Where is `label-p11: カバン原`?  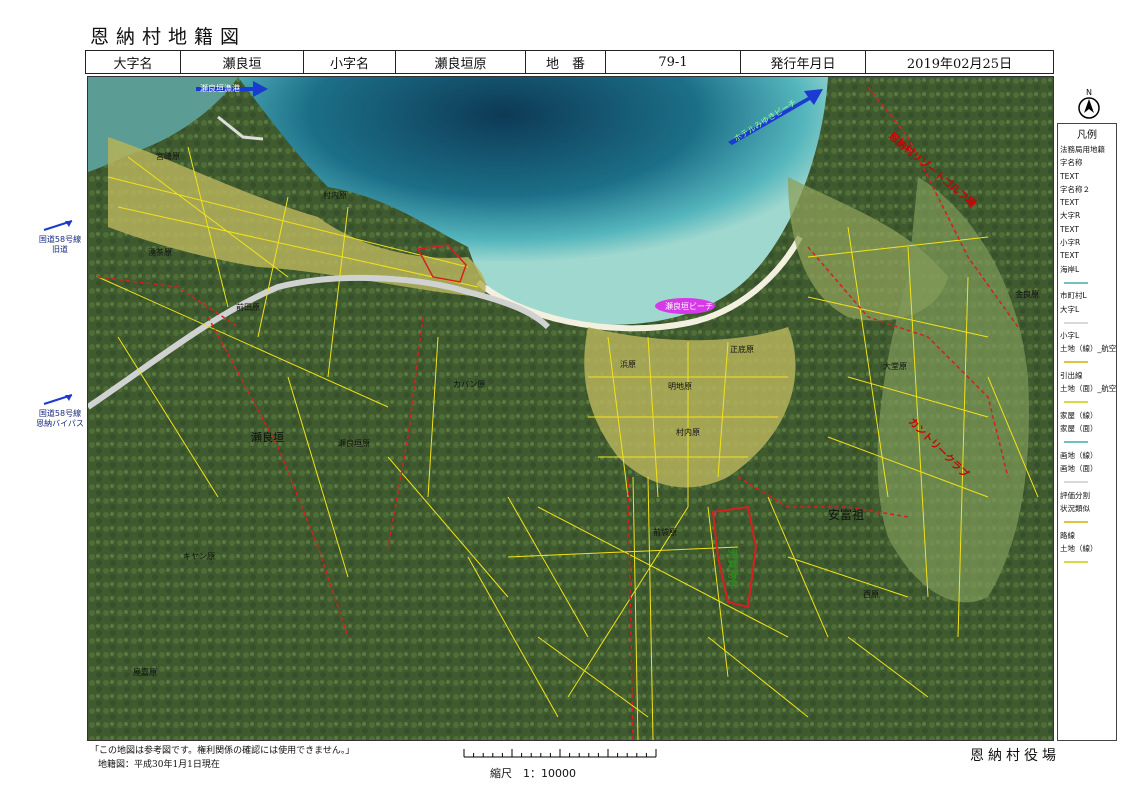 label-p11: カバン原 is located at coordinates (469, 384).